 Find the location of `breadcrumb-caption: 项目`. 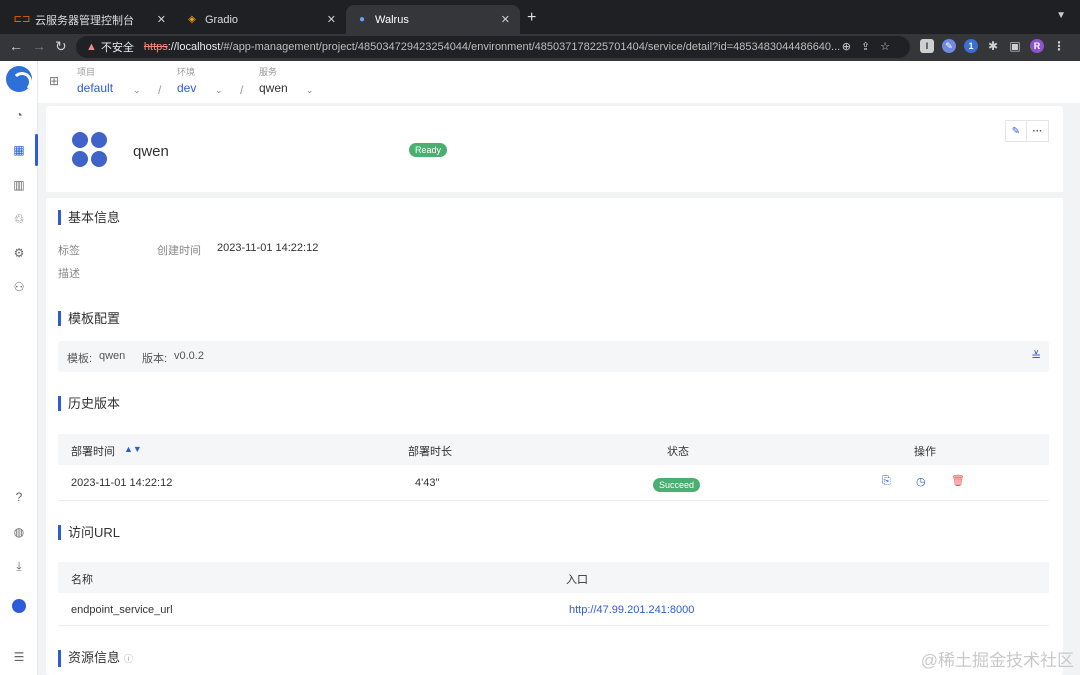

breadcrumb-caption: 项目 is located at coordinates (86, 72).